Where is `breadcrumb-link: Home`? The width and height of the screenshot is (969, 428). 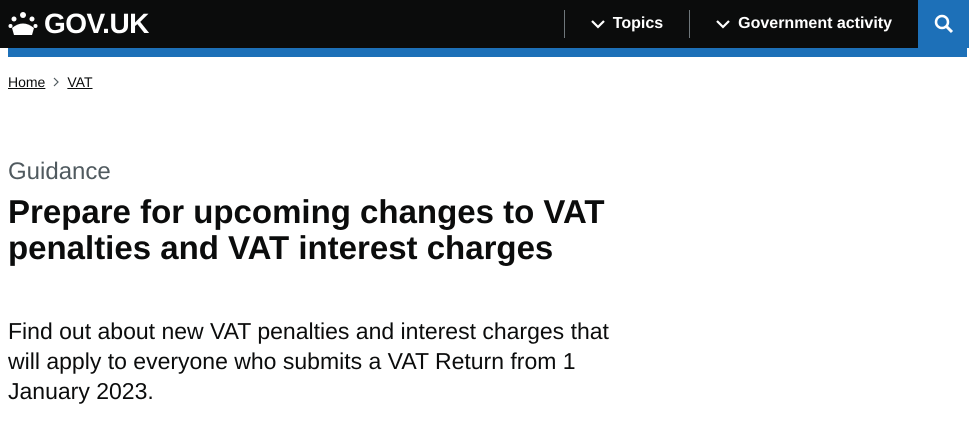
breadcrumb-link: Home is located at coordinates (27, 82).